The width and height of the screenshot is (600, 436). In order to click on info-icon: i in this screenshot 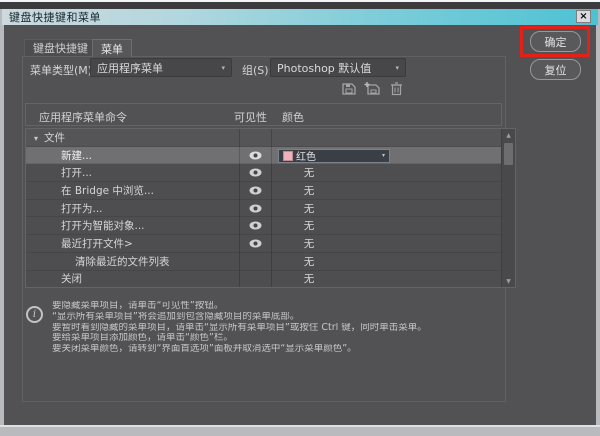, I will do `click(34, 314)`.